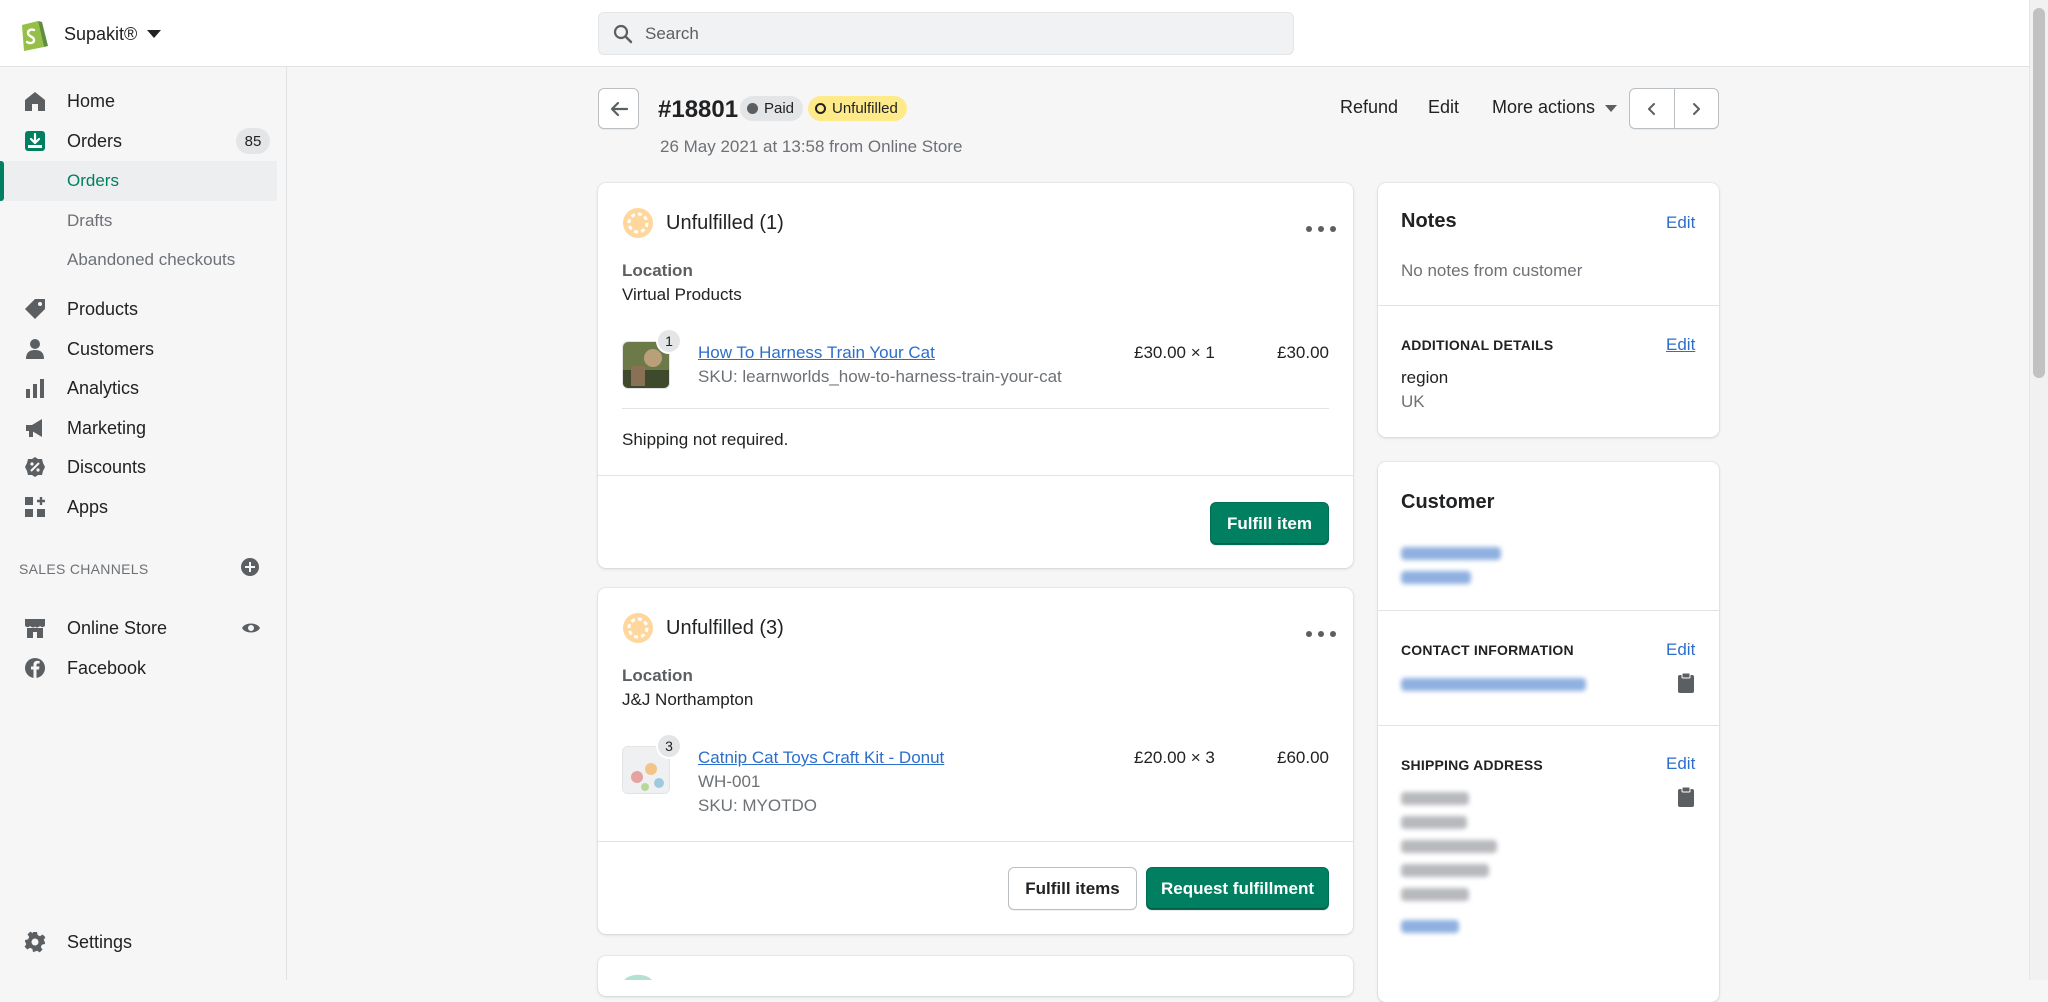 This screenshot has width=2048, height=1002. I want to click on request-fulfillment-button: Request fulfillment, so click(1237, 888).